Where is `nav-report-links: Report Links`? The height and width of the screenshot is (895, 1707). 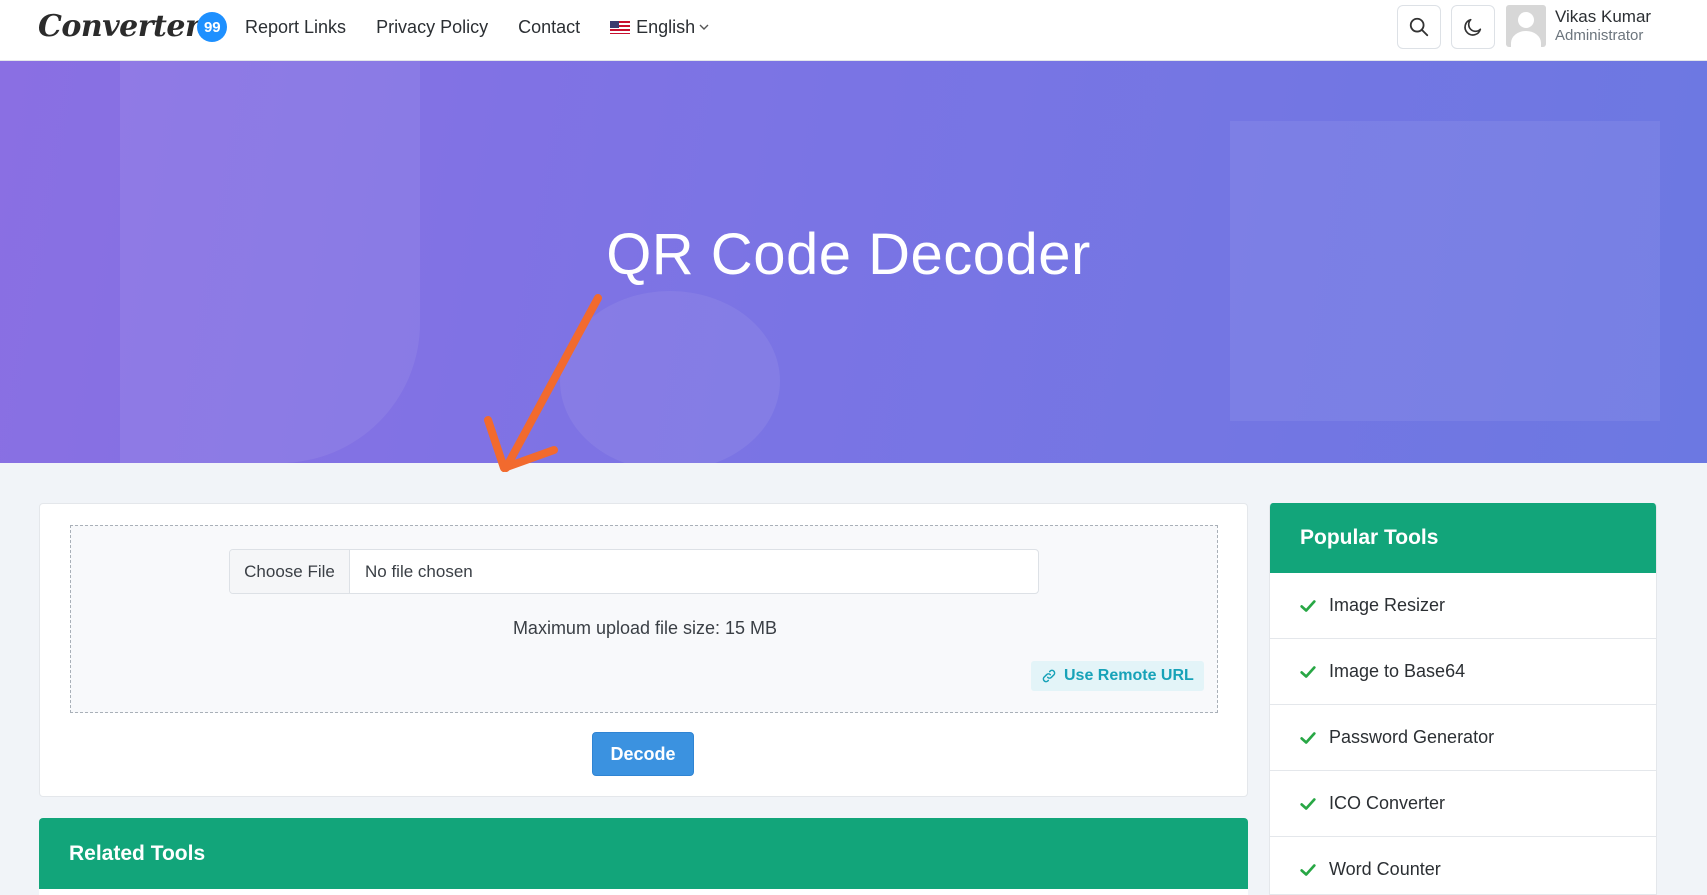
nav-report-links: Report Links is located at coordinates (295, 27).